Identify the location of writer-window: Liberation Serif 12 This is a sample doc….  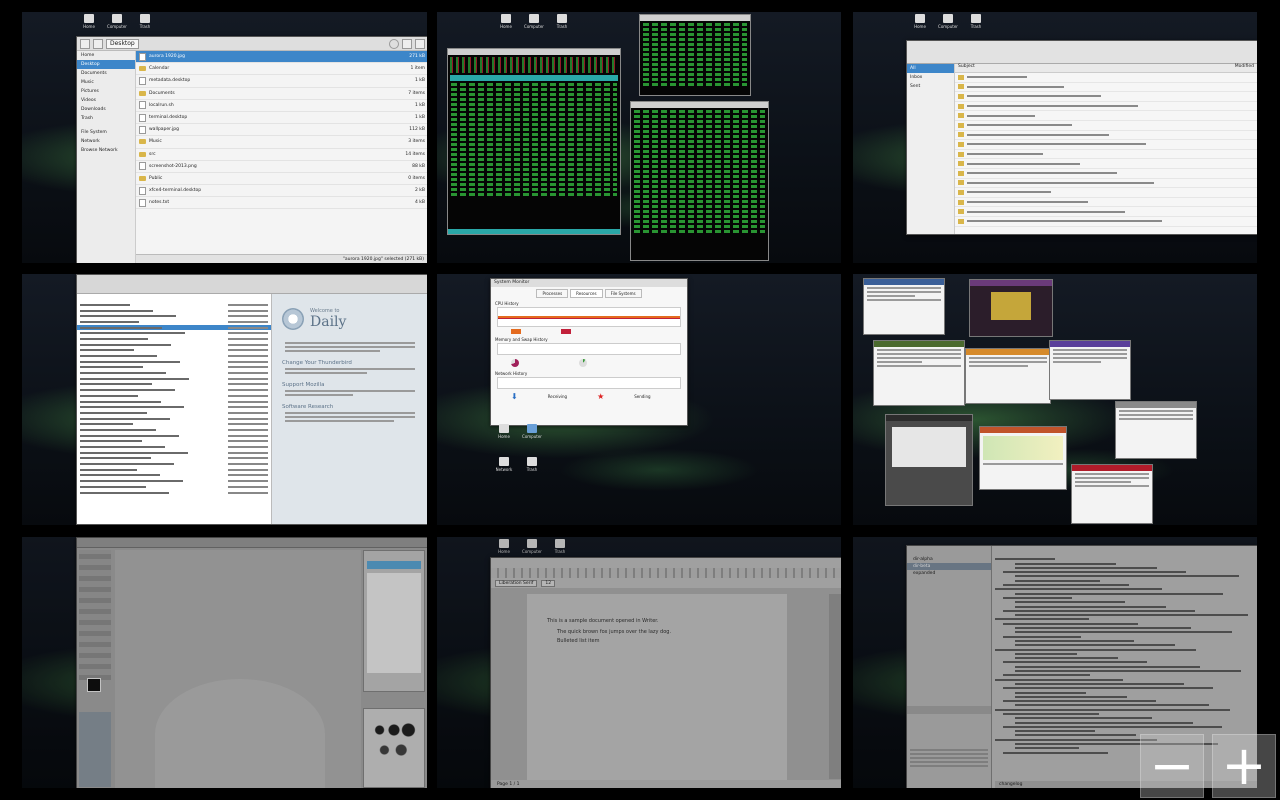
(665, 672).